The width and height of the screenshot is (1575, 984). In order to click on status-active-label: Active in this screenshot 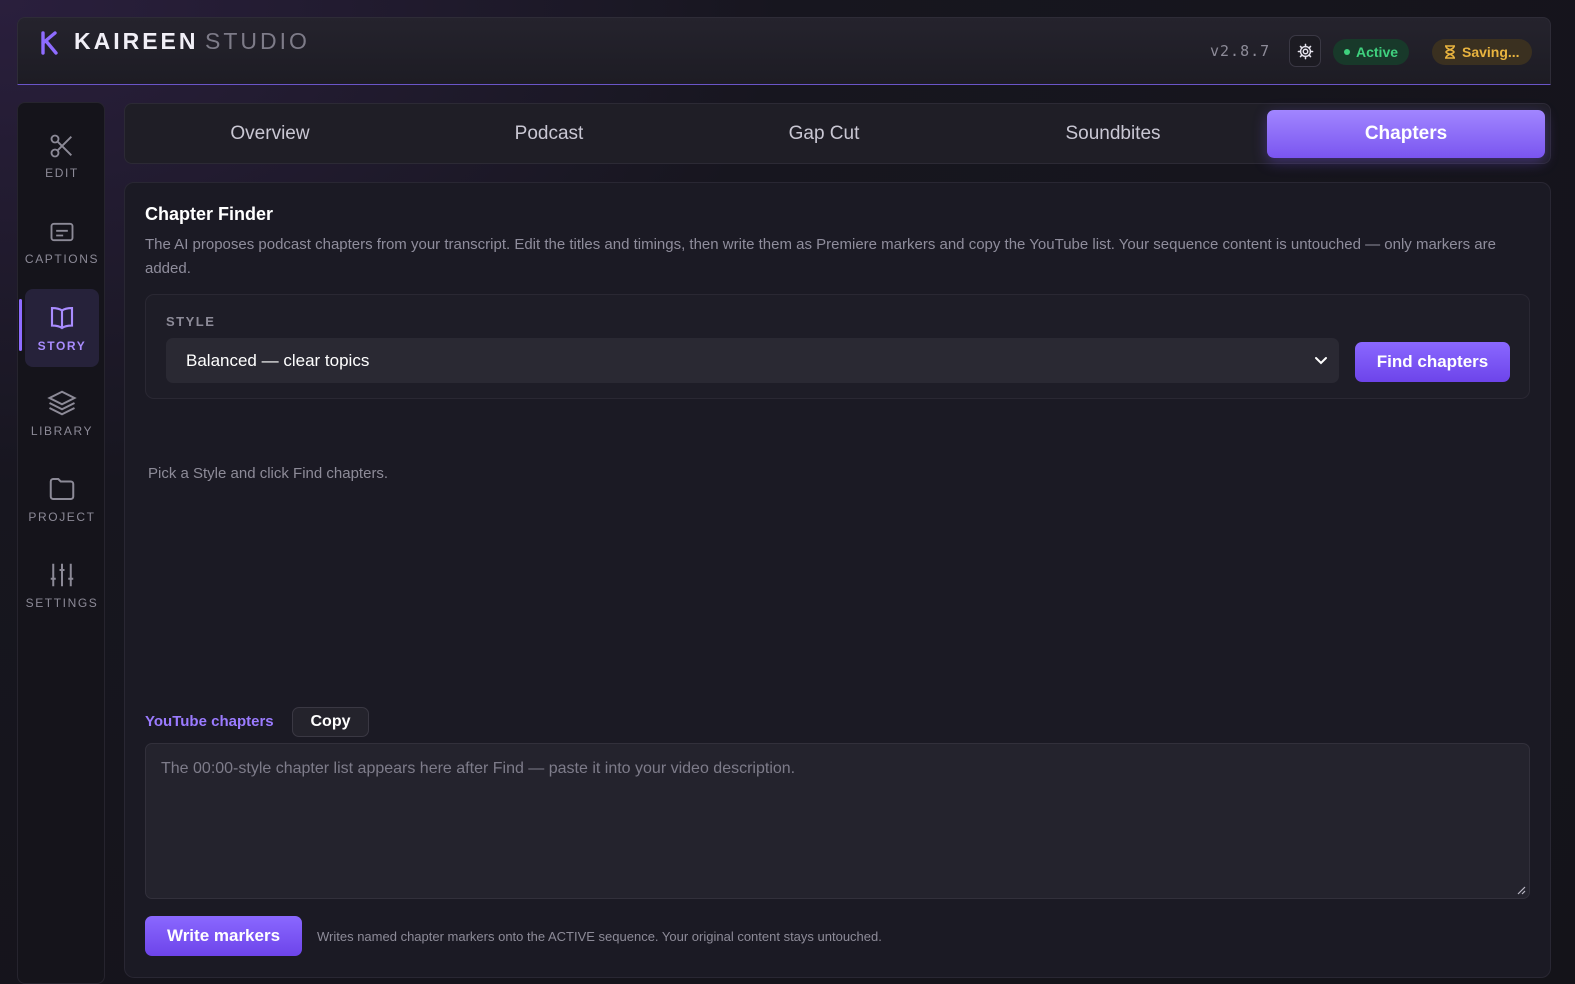, I will do `click(1377, 52)`.